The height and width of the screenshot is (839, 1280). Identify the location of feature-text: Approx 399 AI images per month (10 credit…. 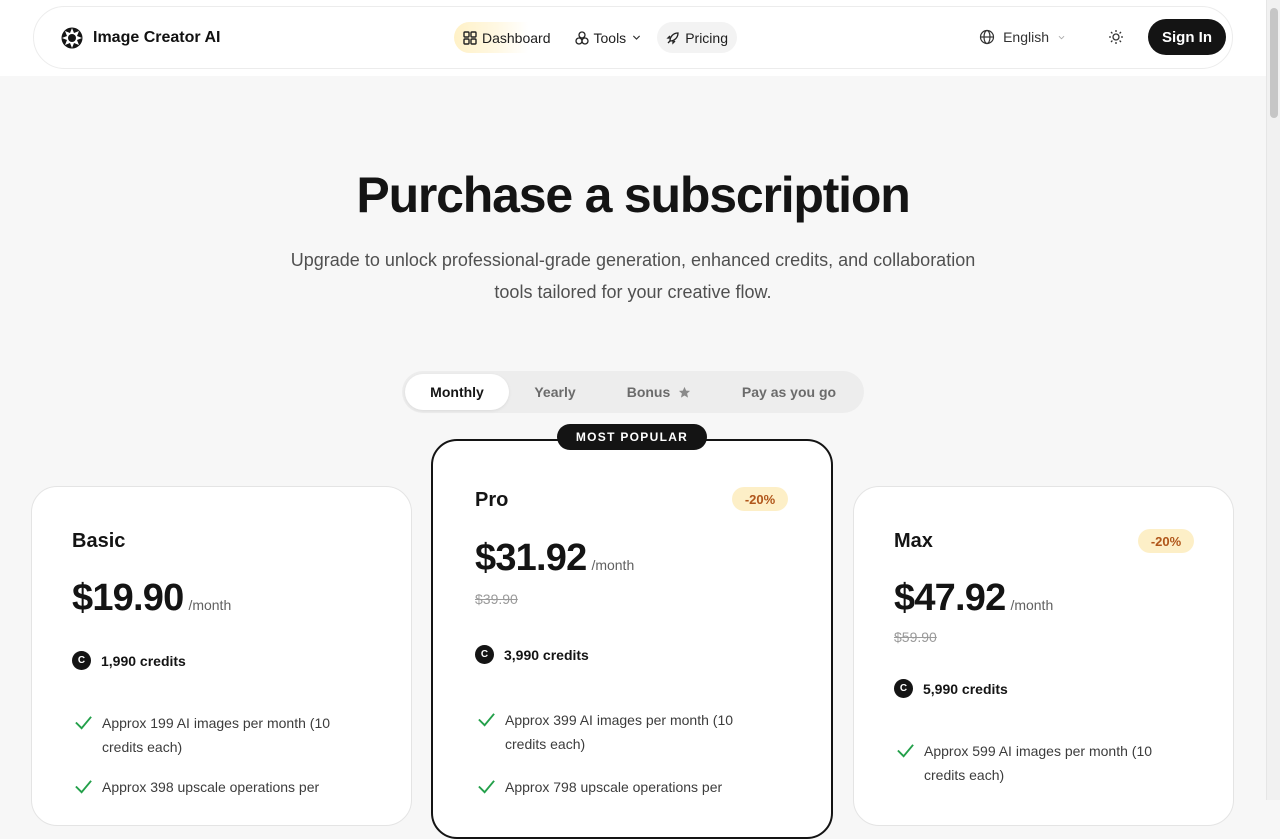
(619, 732).